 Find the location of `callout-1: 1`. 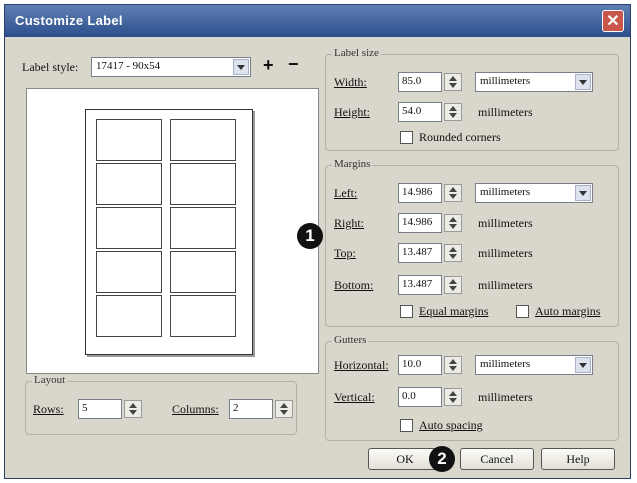

callout-1: 1 is located at coordinates (310, 236).